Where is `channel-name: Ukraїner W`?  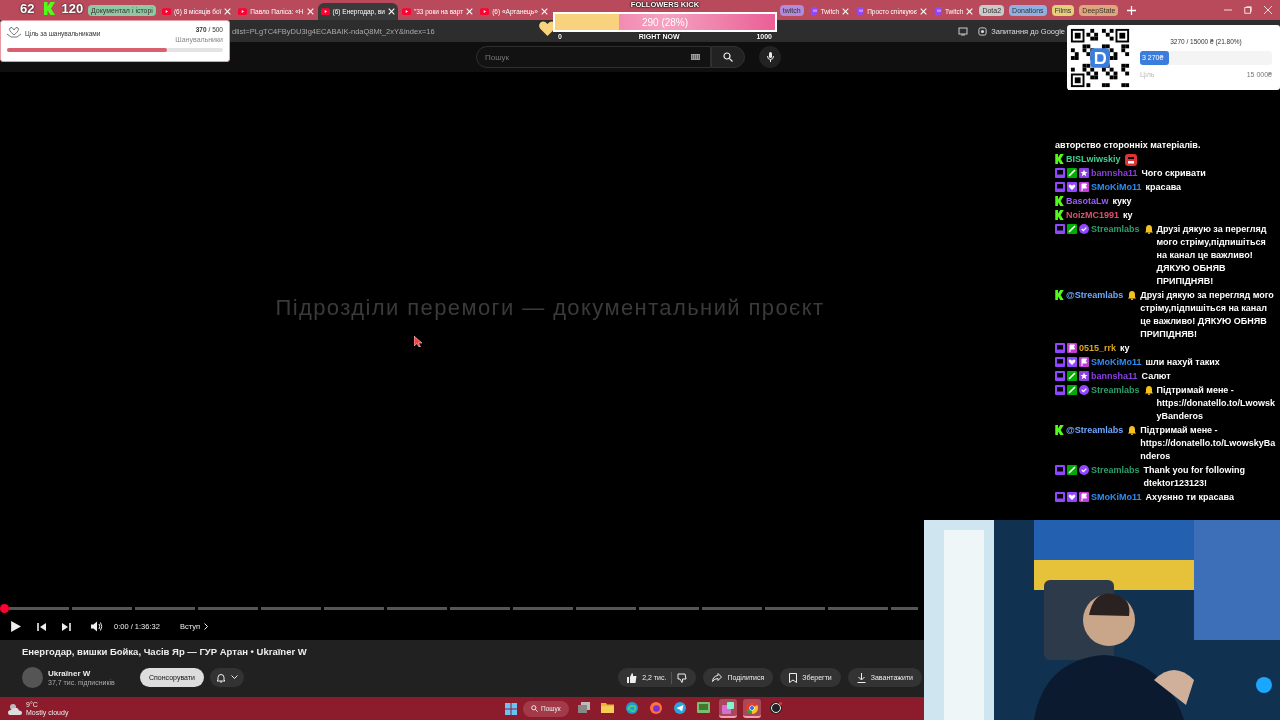
channel-name: Ukraїner W is located at coordinates (89, 673).